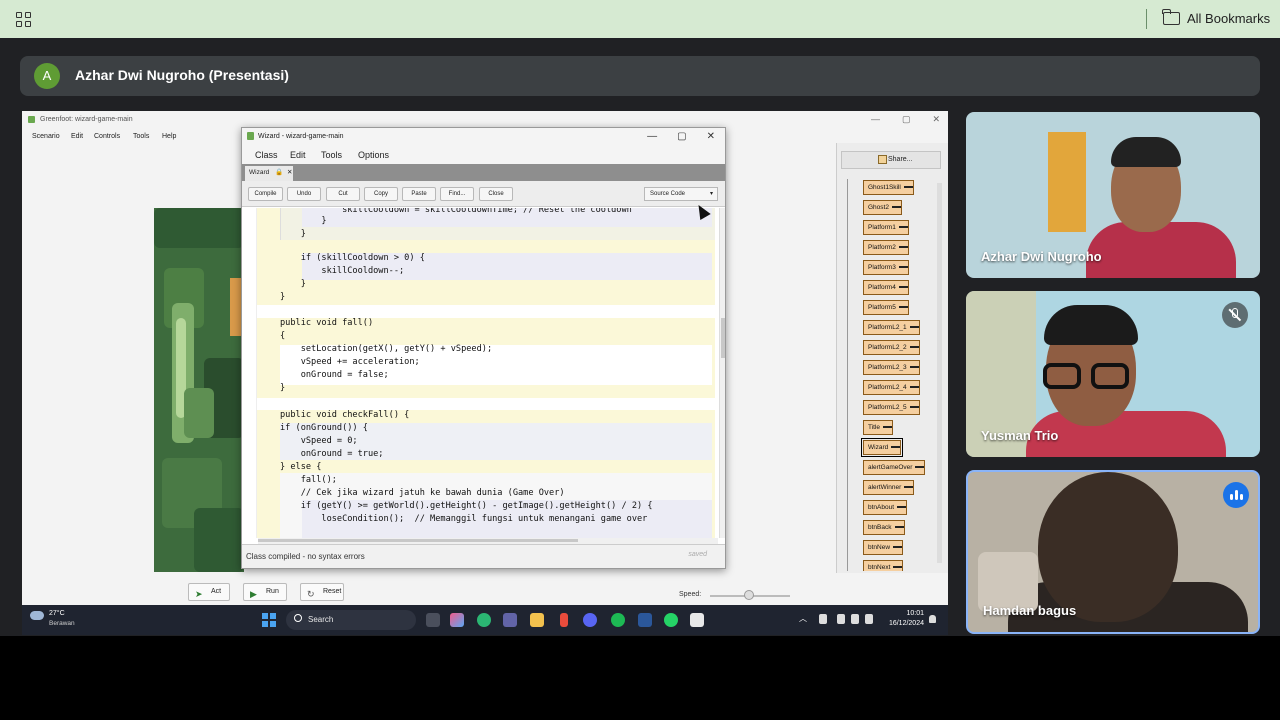  I want to click on menu-options: Options, so click(373, 155).